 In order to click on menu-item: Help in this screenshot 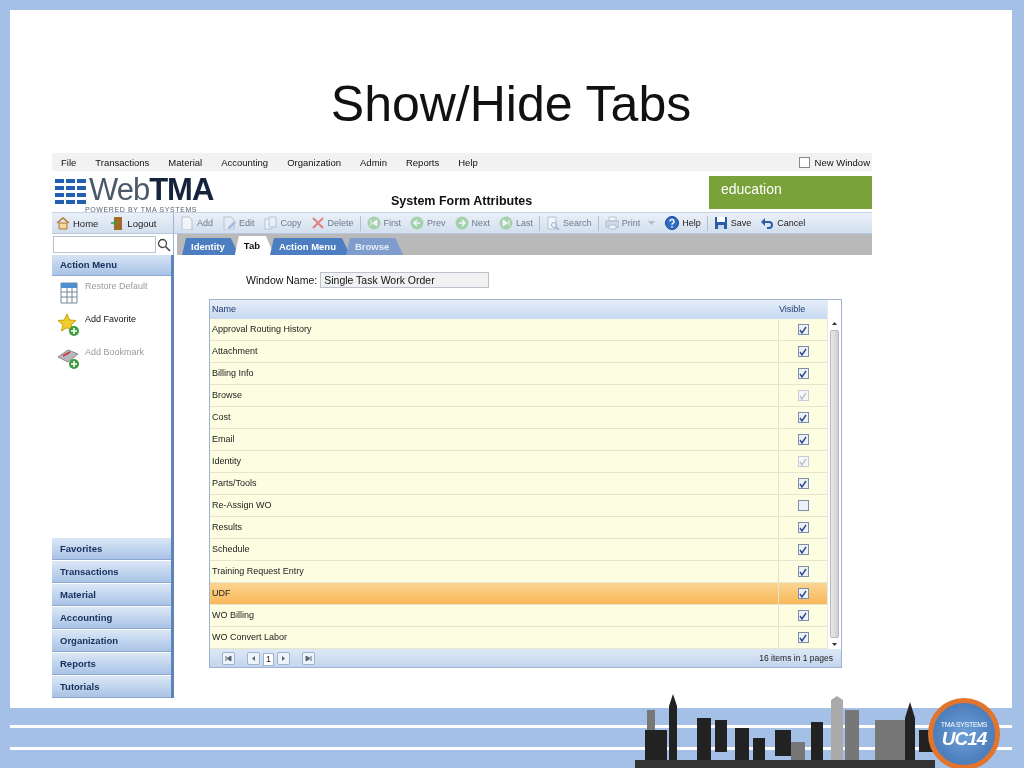, I will do `click(468, 162)`.